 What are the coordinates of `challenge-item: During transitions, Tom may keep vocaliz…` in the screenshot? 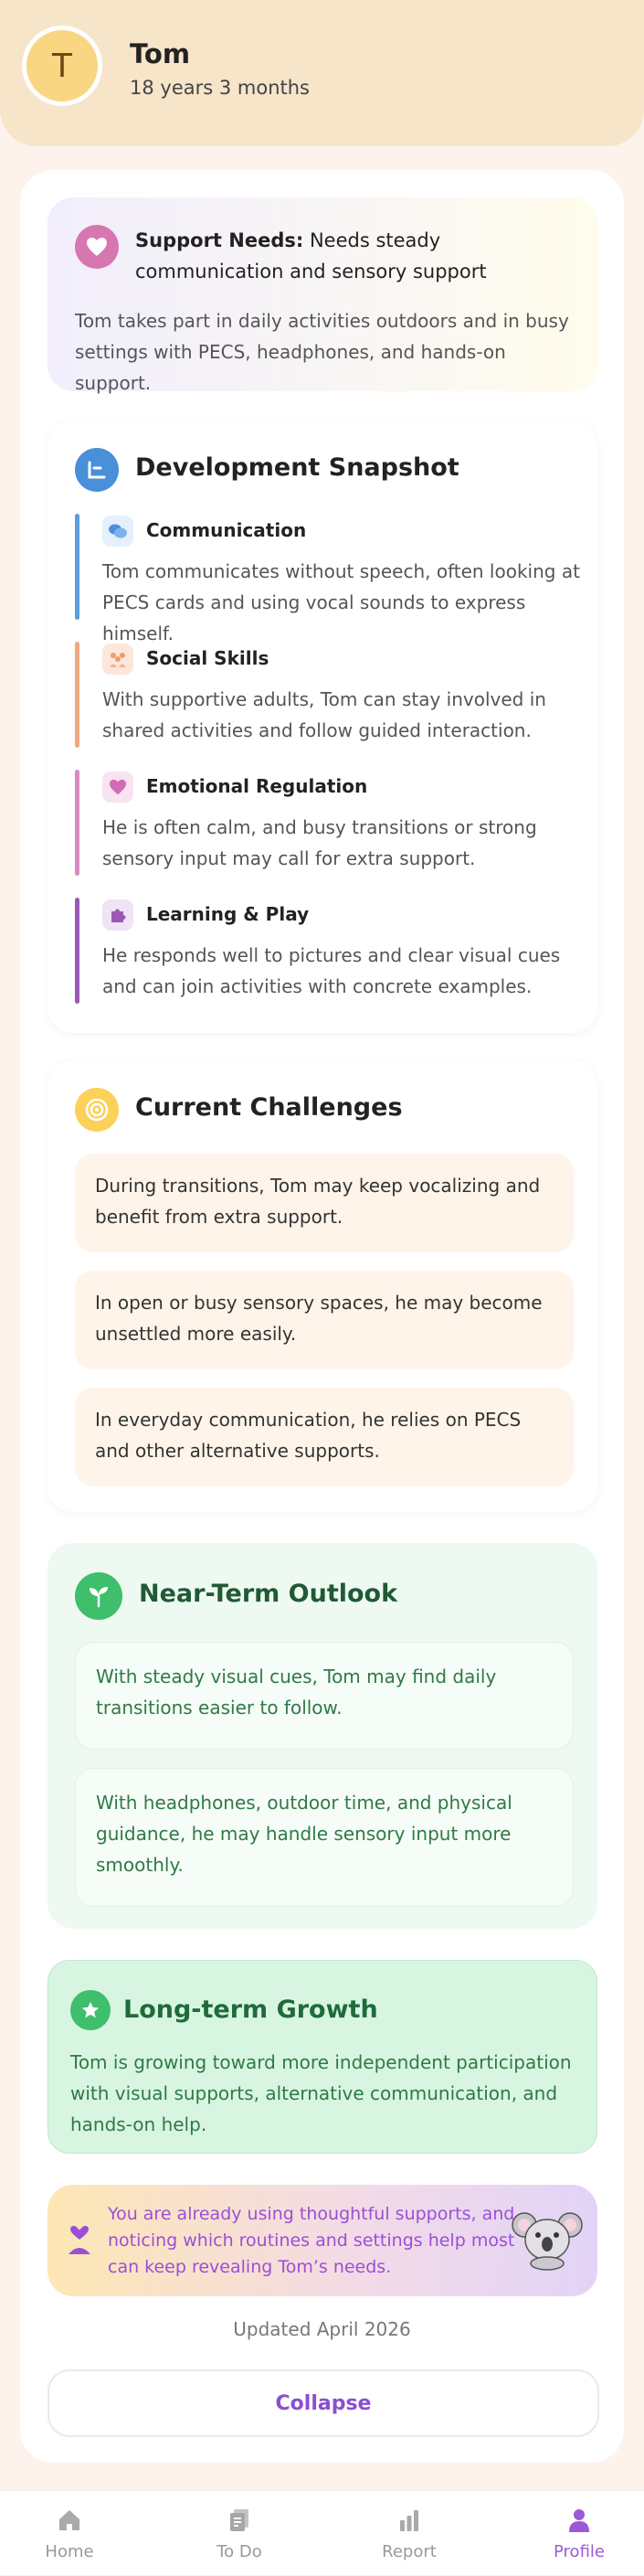 It's located at (324, 1203).